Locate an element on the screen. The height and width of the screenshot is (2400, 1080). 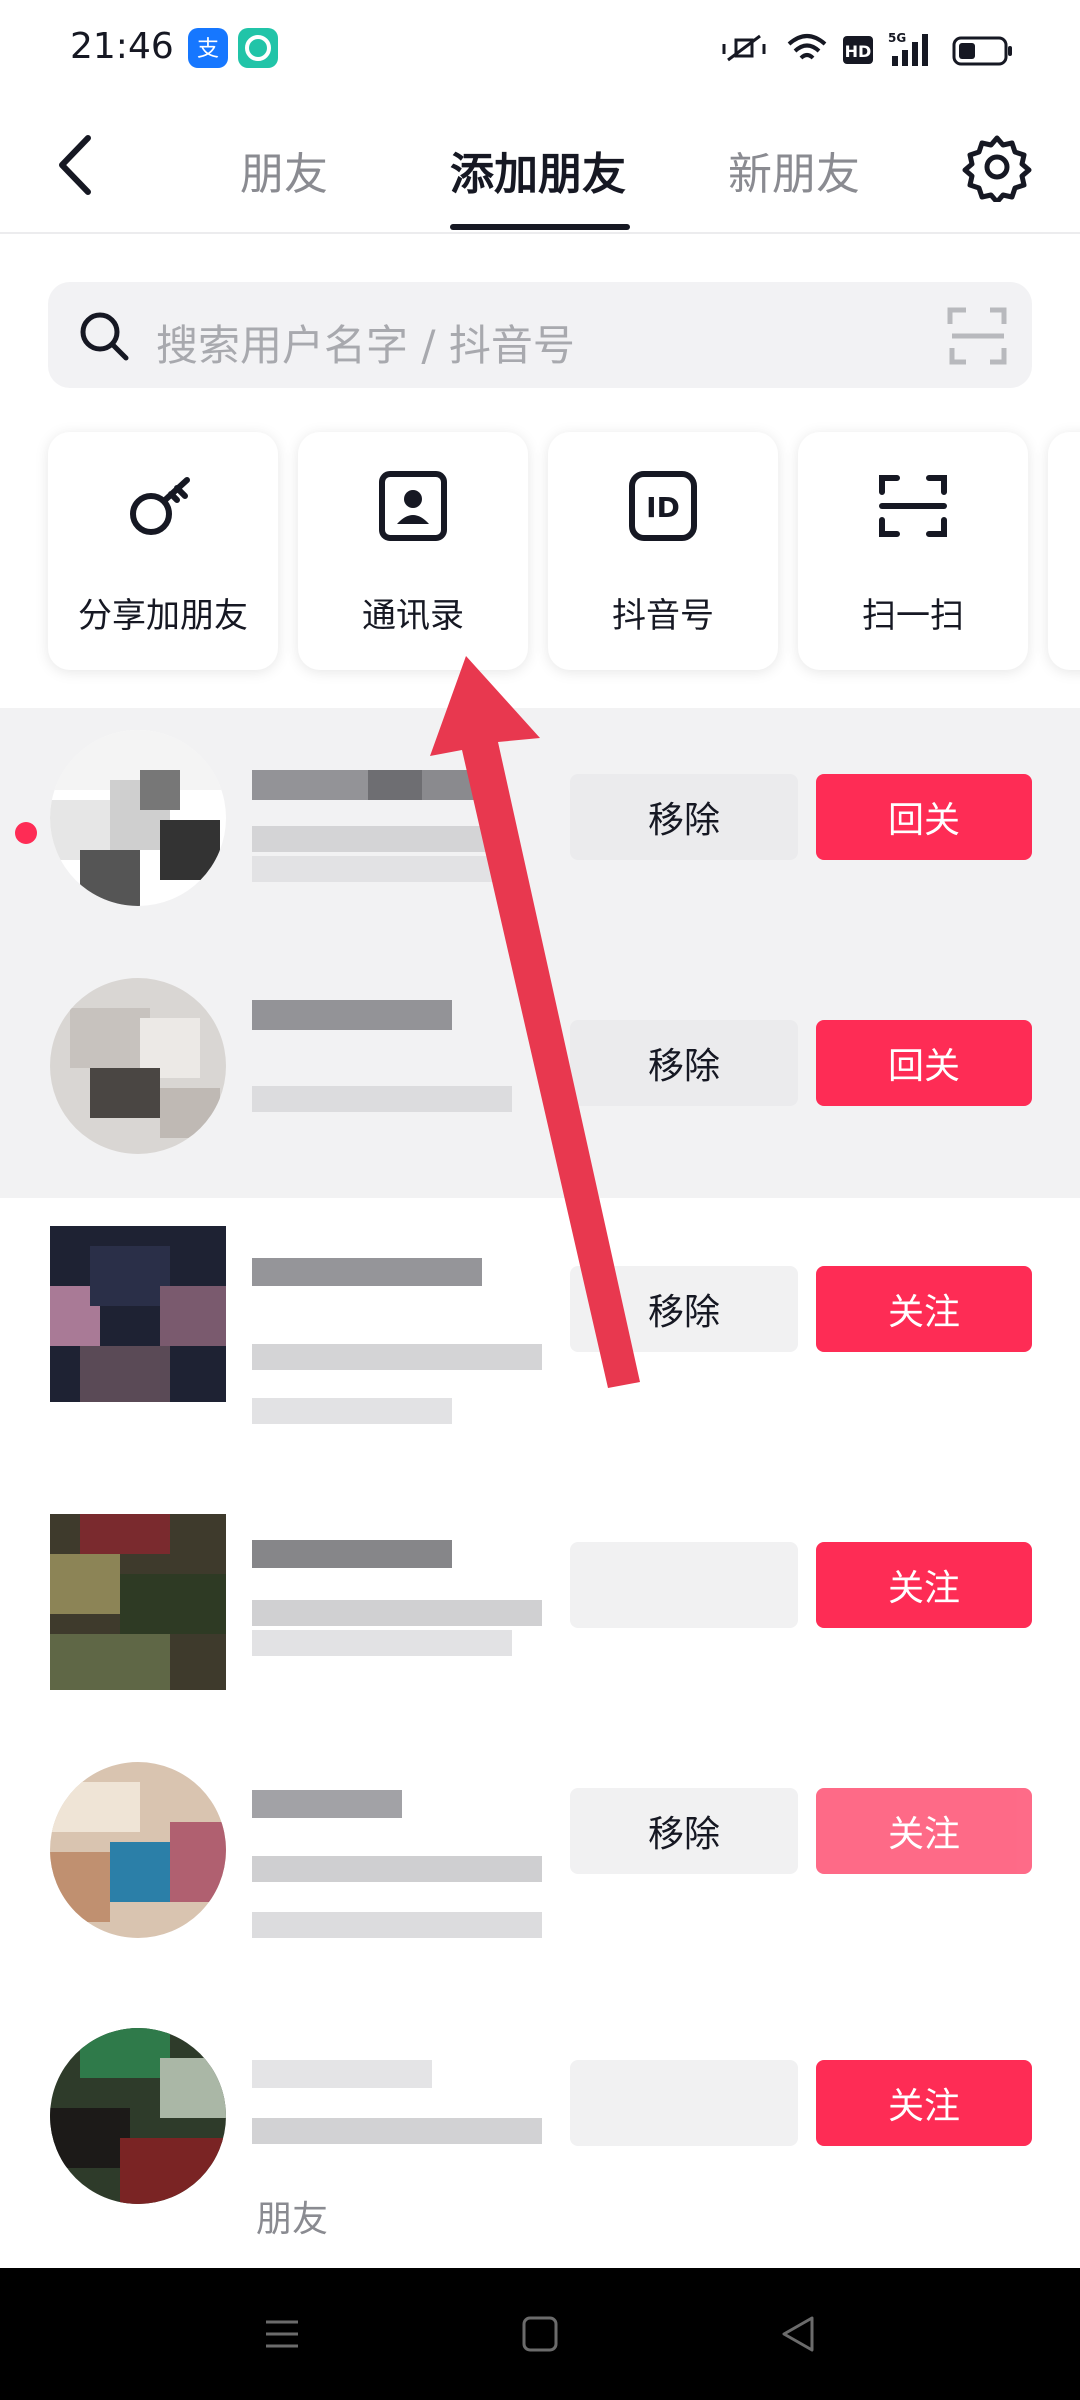
search-icon is located at coordinates (104, 336).